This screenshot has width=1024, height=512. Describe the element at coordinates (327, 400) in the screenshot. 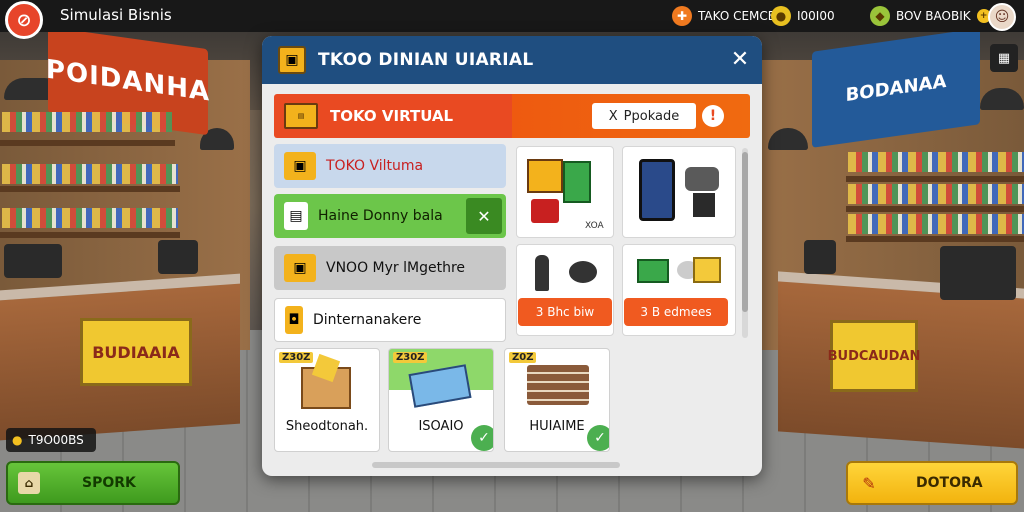

I see `product-card: Z30Z Sheodtonah.` at that location.